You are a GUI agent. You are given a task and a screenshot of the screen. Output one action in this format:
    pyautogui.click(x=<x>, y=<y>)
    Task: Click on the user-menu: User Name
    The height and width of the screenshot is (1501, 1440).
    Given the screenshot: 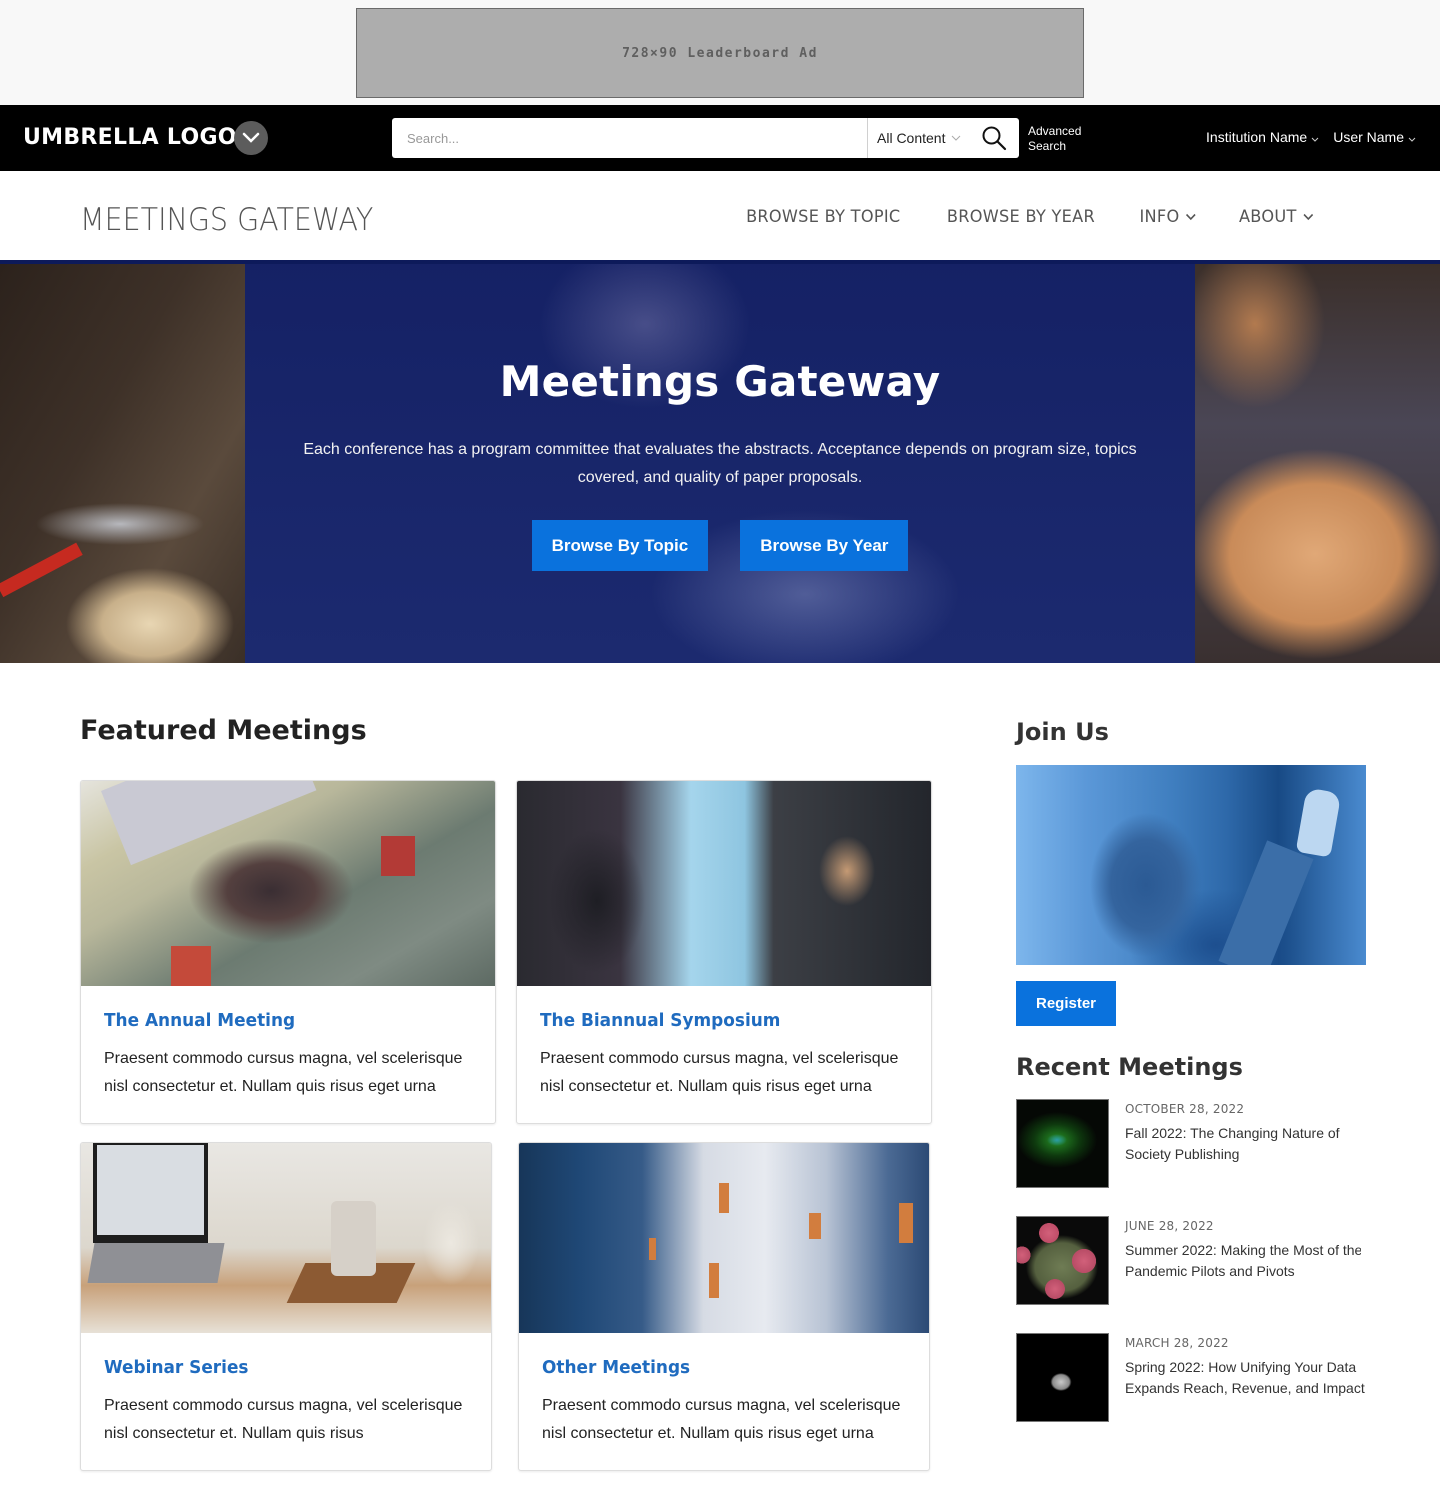 What is the action you would take?
    pyautogui.click(x=1374, y=137)
    